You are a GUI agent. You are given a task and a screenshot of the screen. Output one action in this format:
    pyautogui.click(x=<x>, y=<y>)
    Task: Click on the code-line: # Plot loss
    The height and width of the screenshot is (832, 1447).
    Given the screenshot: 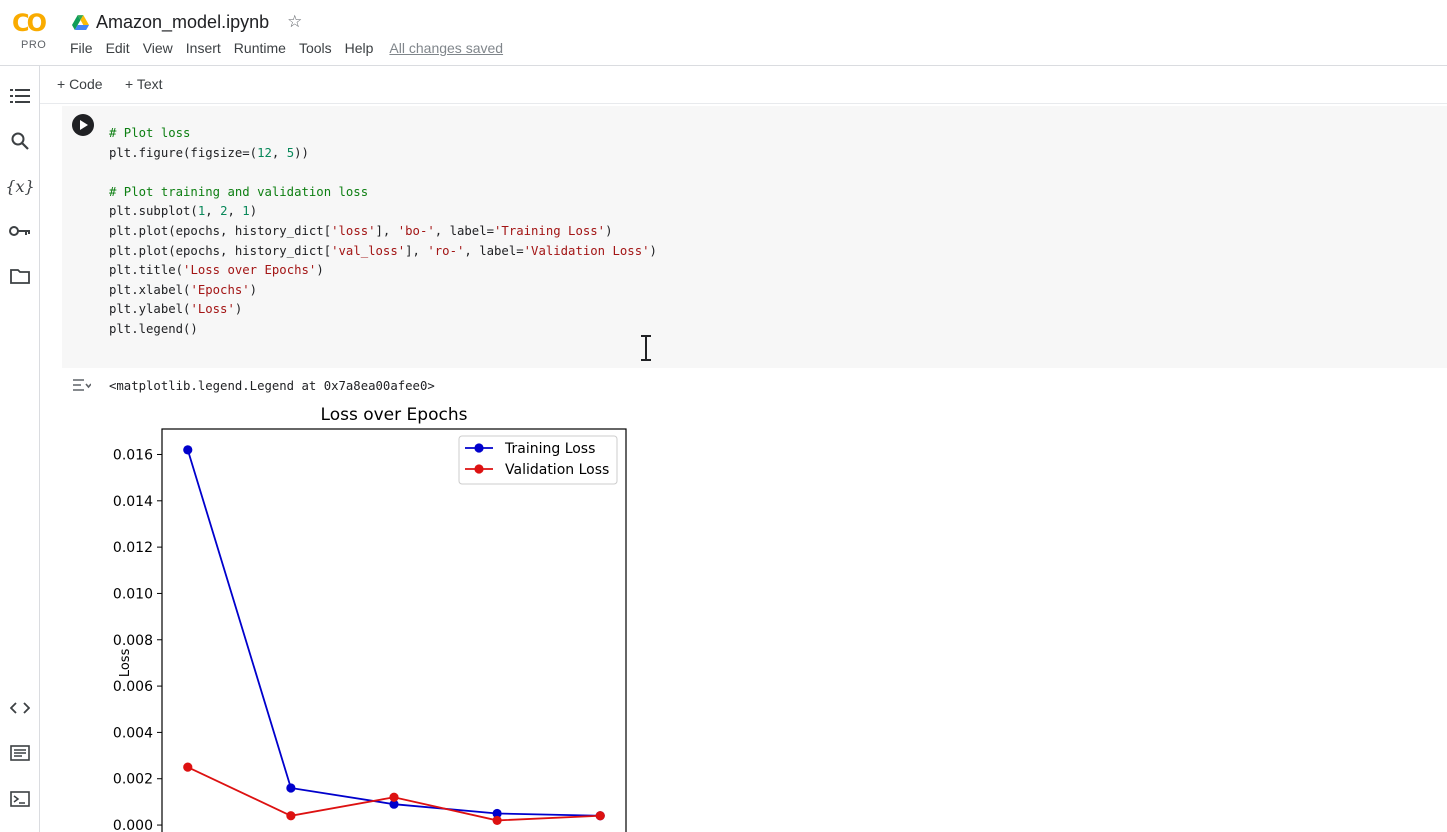 What is the action you would take?
    pyautogui.click(x=150, y=133)
    